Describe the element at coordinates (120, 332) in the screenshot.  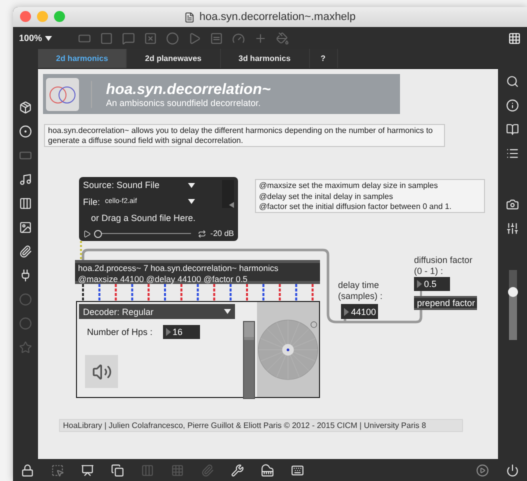
I see `hps-label: Number of Hps :` at that location.